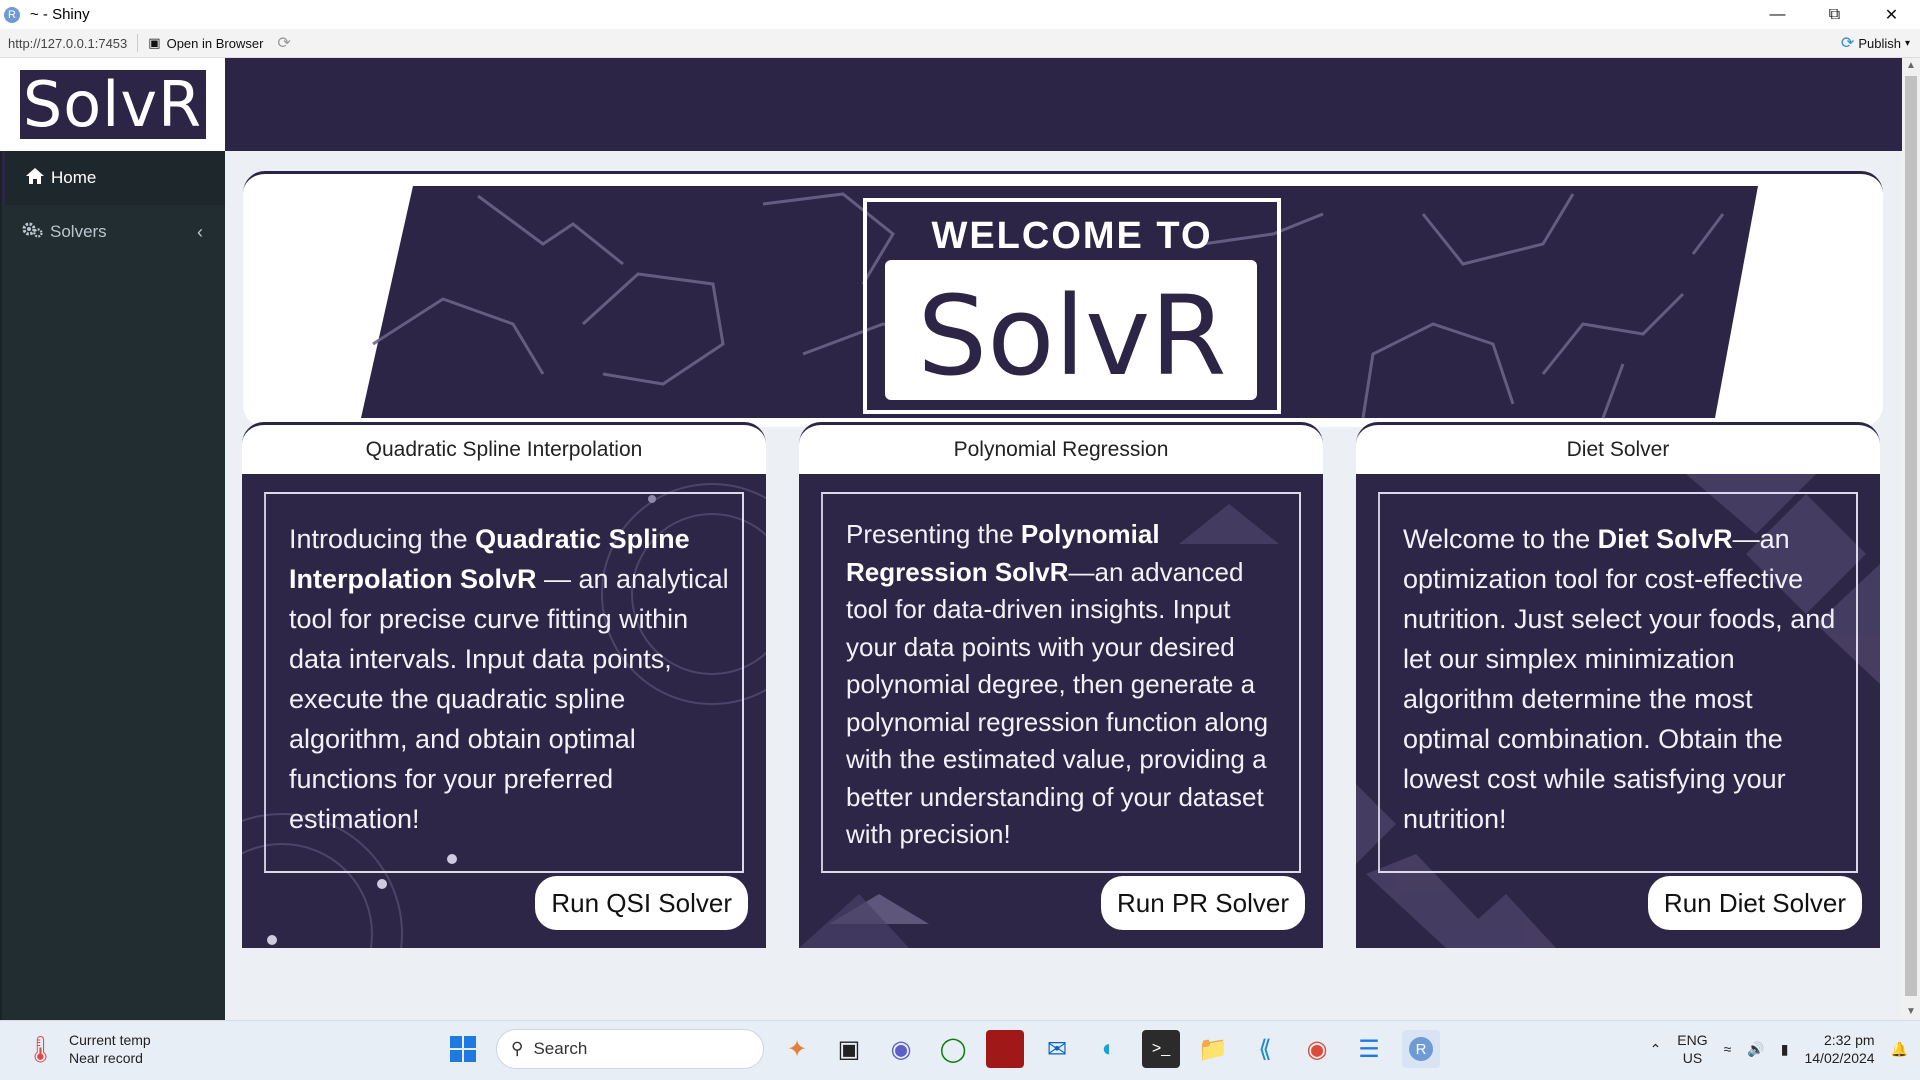 The height and width of the screenshot is (1080, 1920). I want to click on desc-intro: Introducing the, so click(382, 539).